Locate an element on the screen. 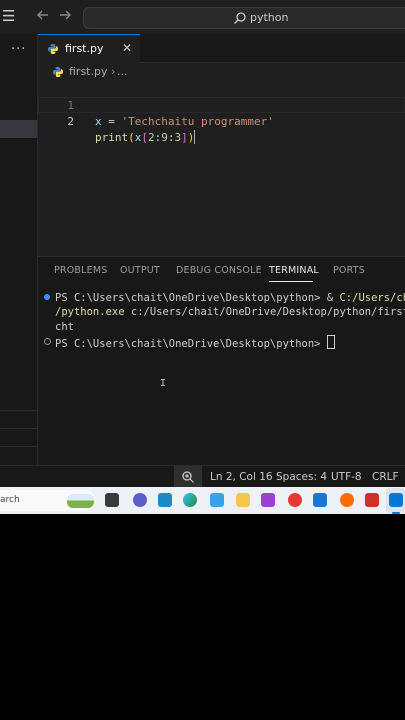 The height and width of the screenshot is (720, 405). command-pending-icon is located at coordinates (47, 341).